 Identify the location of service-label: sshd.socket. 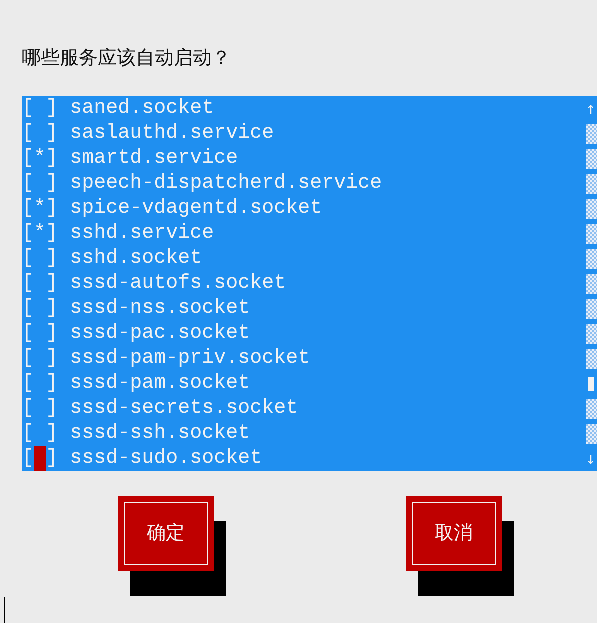
(136, 258).